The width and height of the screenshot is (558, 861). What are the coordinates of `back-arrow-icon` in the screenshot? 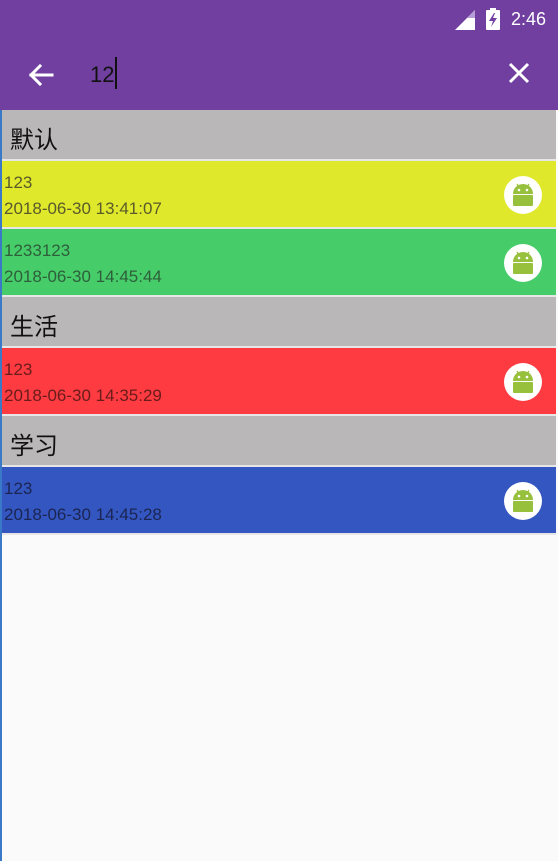 It's located at (41, 75).